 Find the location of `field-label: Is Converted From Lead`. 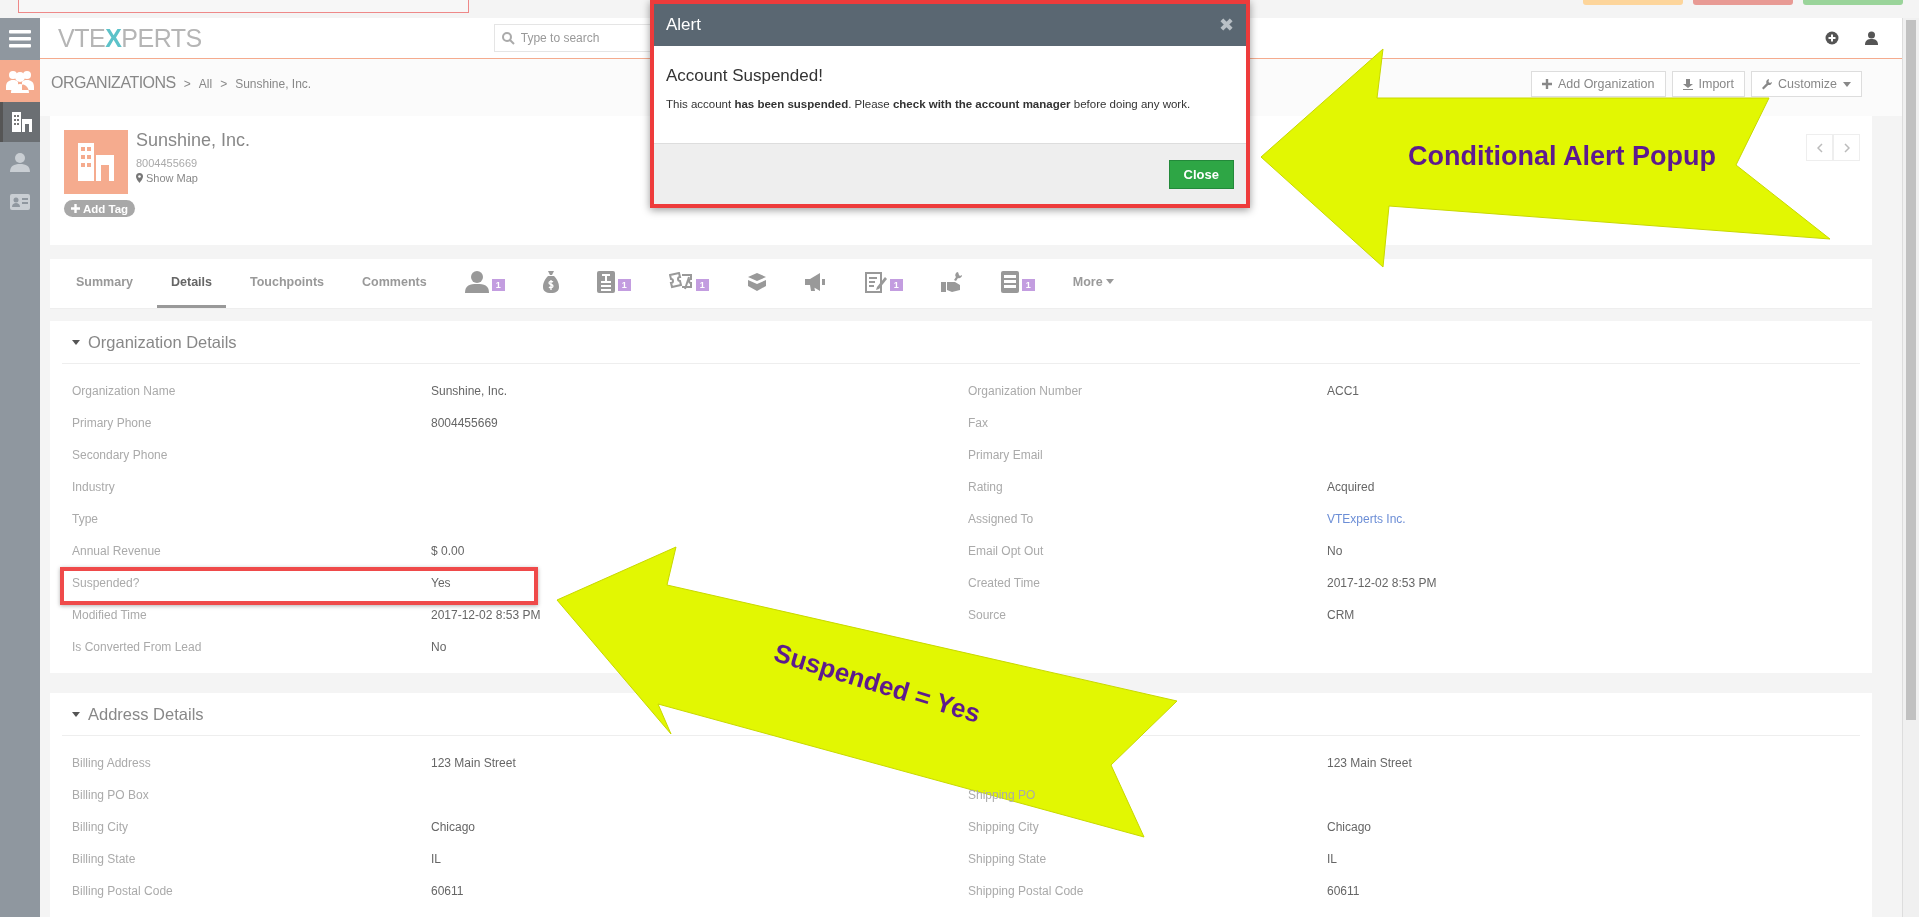

field-label: Is Converted From Lead is located at coordinates (137, 647).